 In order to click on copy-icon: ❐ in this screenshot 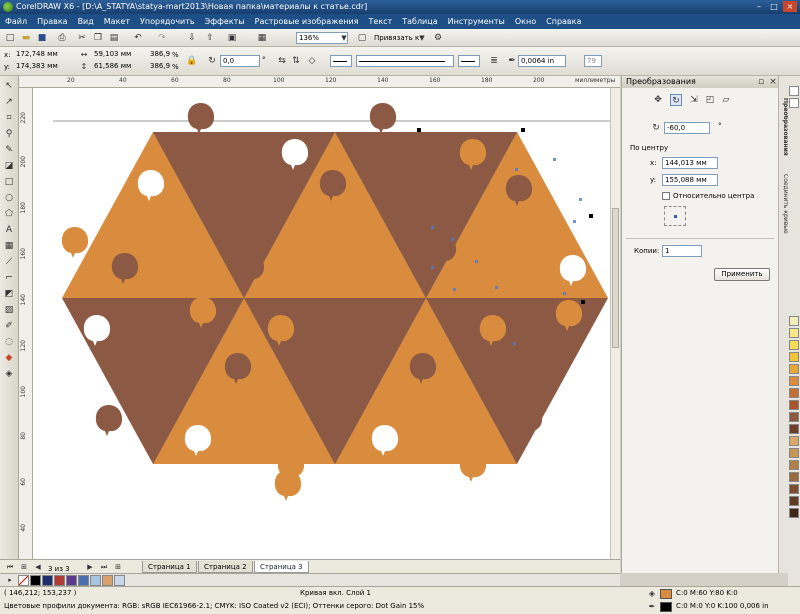, I will do `click(98, 38)`.